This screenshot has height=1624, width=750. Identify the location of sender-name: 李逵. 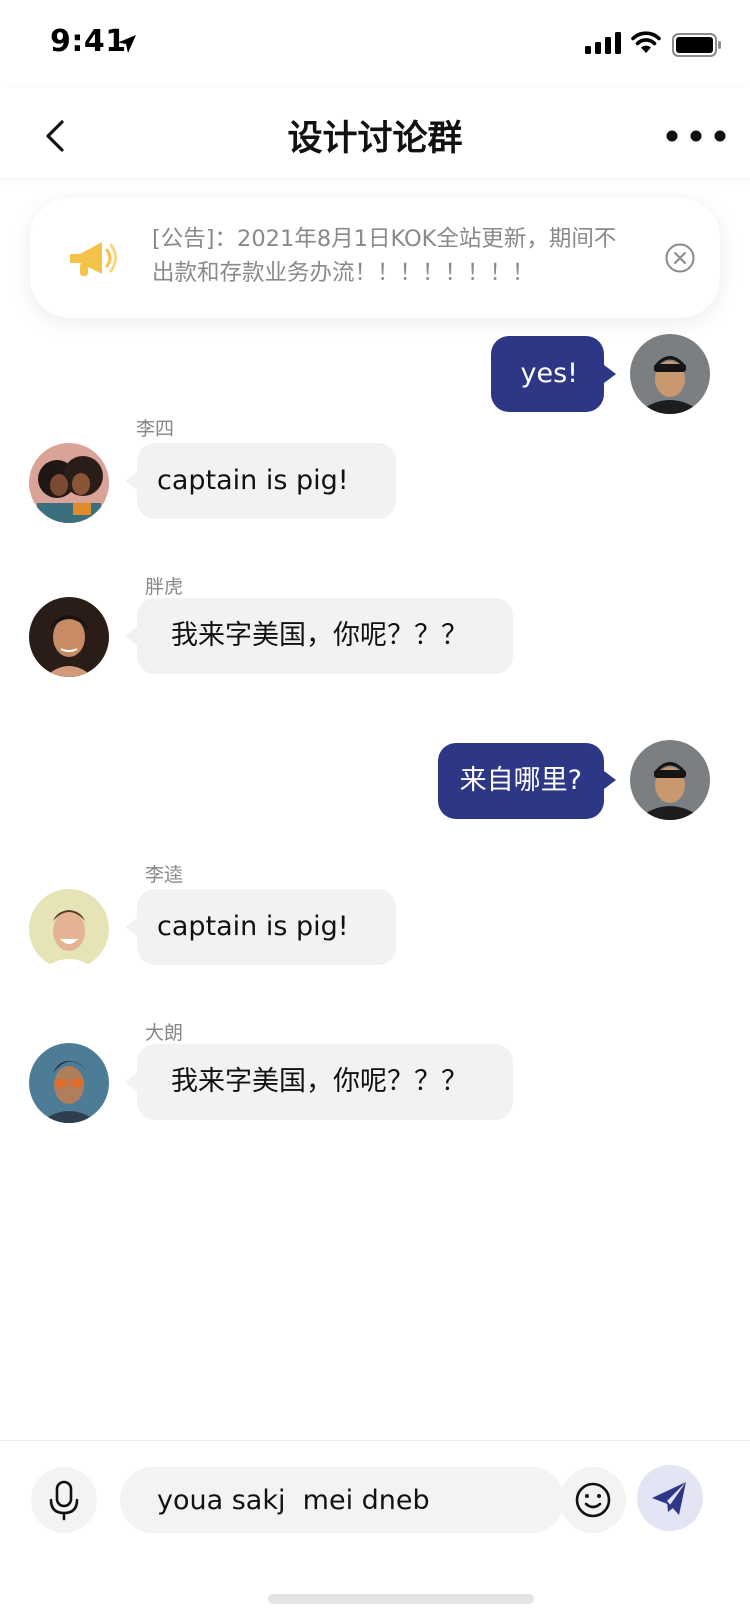
(164, 875).